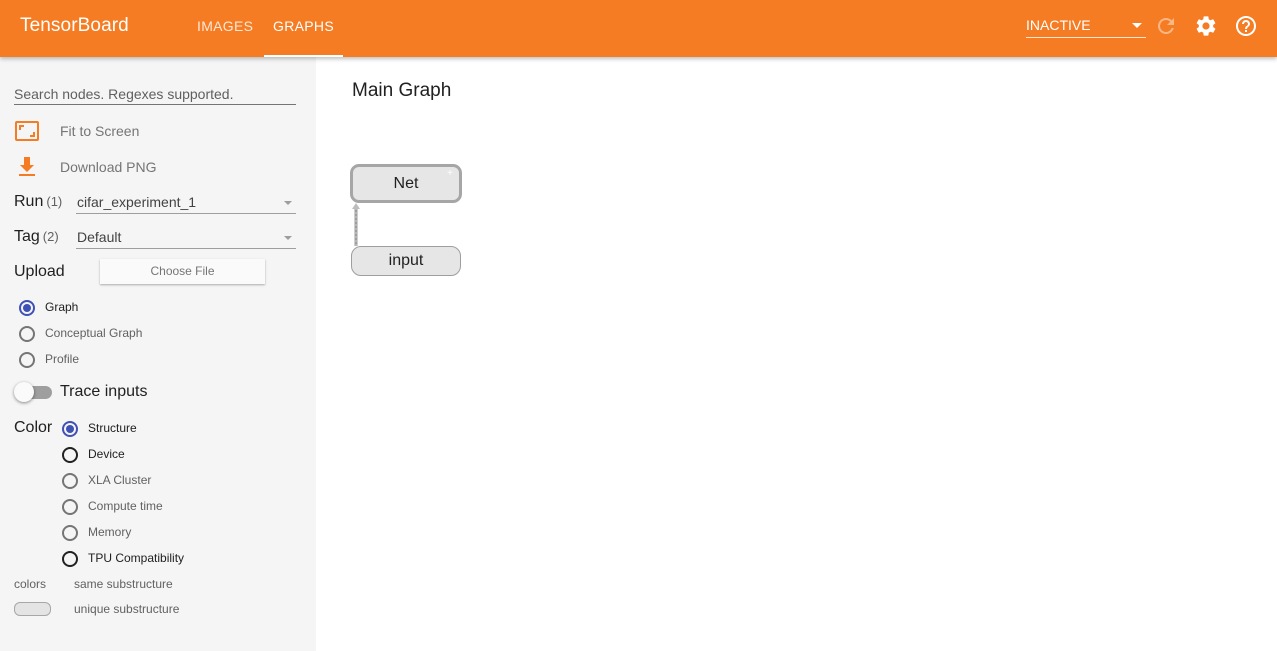 The width and height of the screenshot is (1277, 651). Describe the element at coordinates (54, 201) in the screenshot. I see `run-count: (1)` at that location.